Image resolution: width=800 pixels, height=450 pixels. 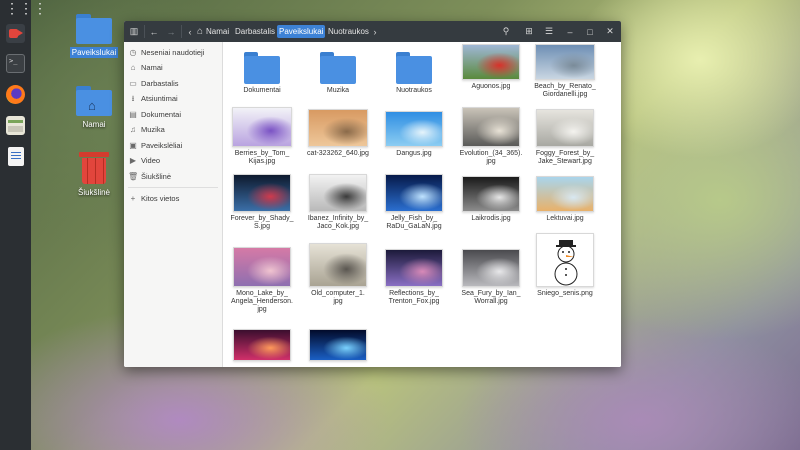 What do you see at coordinates (414, 222) in the screenshot?
I see `file-name-label: Jelly_Fish_by_ RaDu_GaLaN.jpg` at bounding box center [414, 222].